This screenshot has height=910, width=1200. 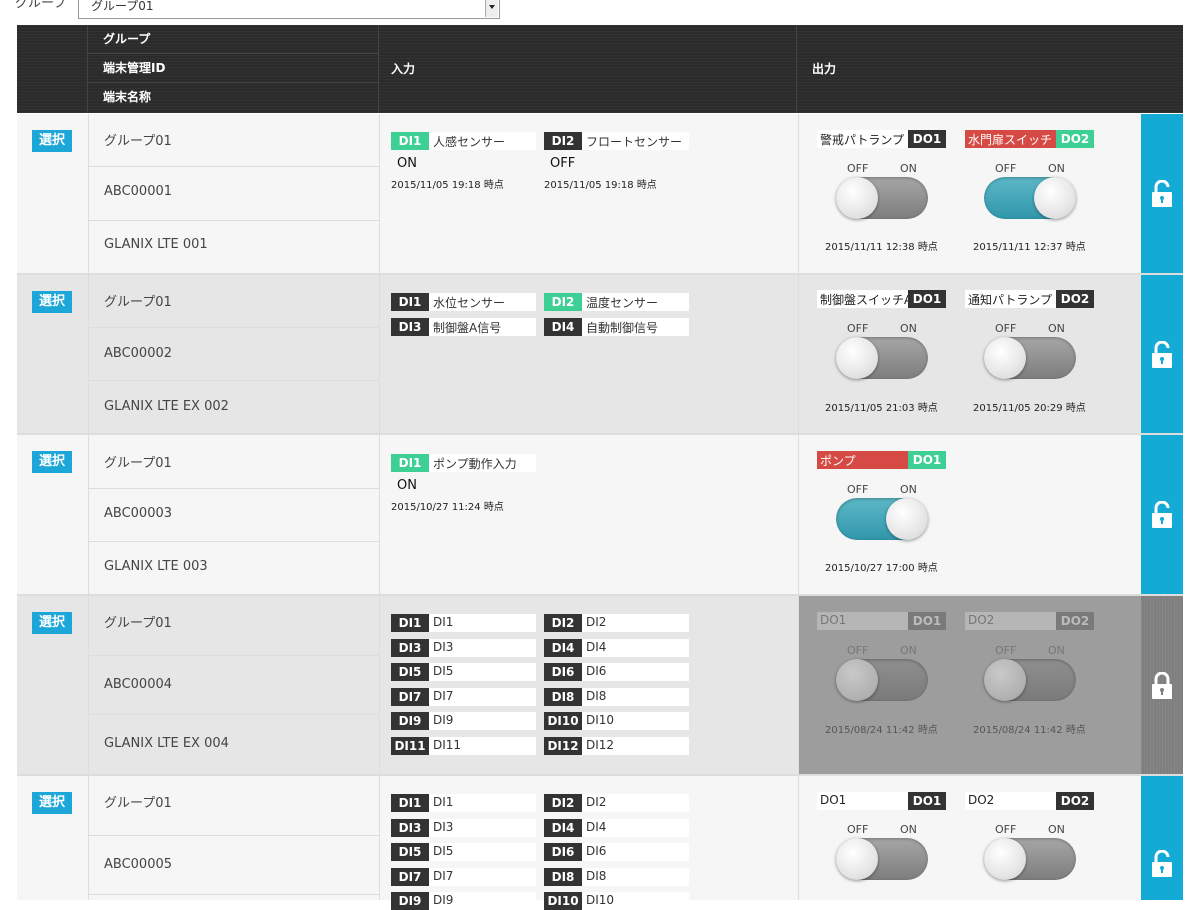 What do you see at coordinates (616, 648) in the screenshot?
I see `di-item: DI4 DI4` at bounding box center [616, 648].